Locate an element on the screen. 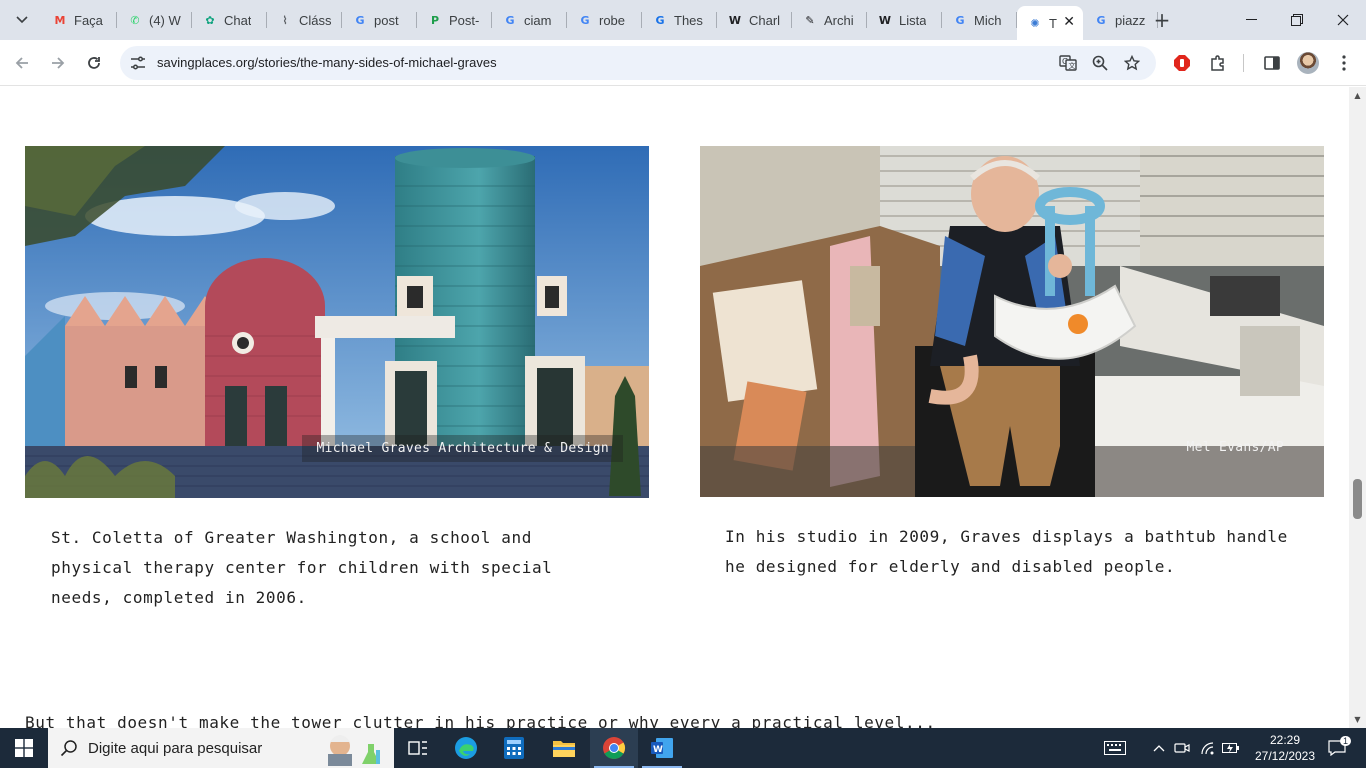 This screenshot has width=1366, height=768. minimize-button is located at coordinates (1251, 20).